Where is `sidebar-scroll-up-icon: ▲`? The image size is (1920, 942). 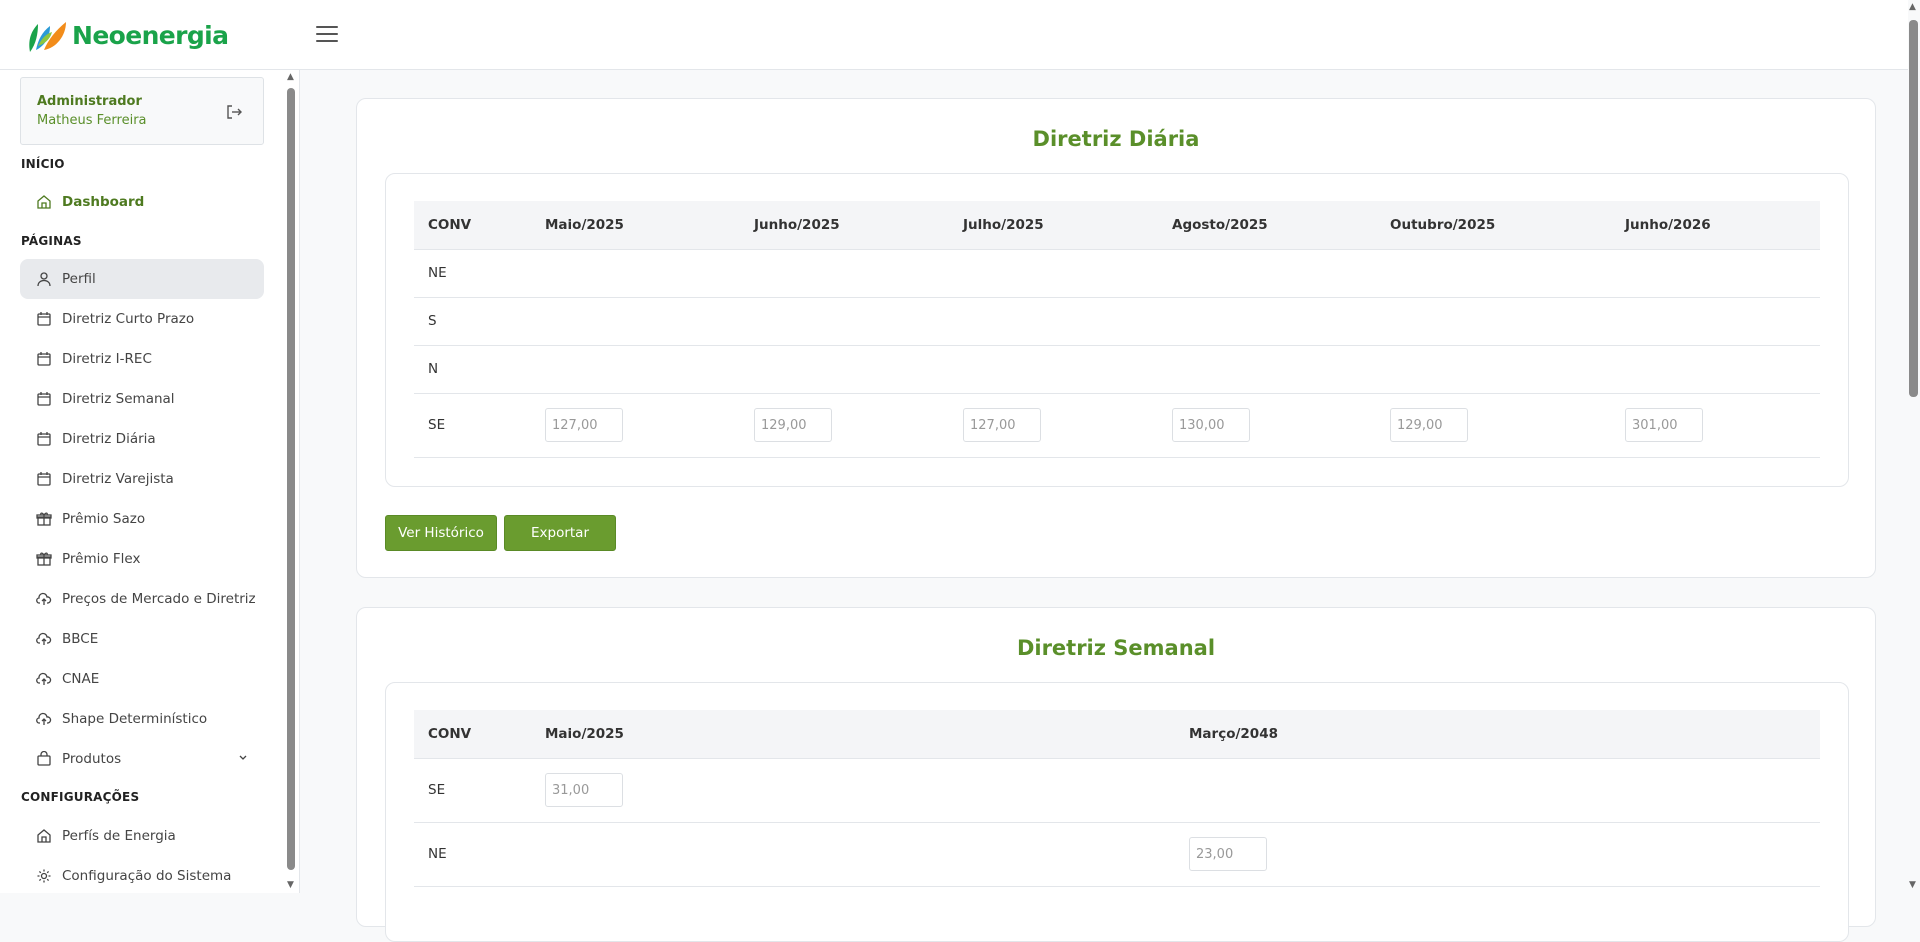
sidebar-scroll-up-icon: ▲ is located at coordinates (290, 77).